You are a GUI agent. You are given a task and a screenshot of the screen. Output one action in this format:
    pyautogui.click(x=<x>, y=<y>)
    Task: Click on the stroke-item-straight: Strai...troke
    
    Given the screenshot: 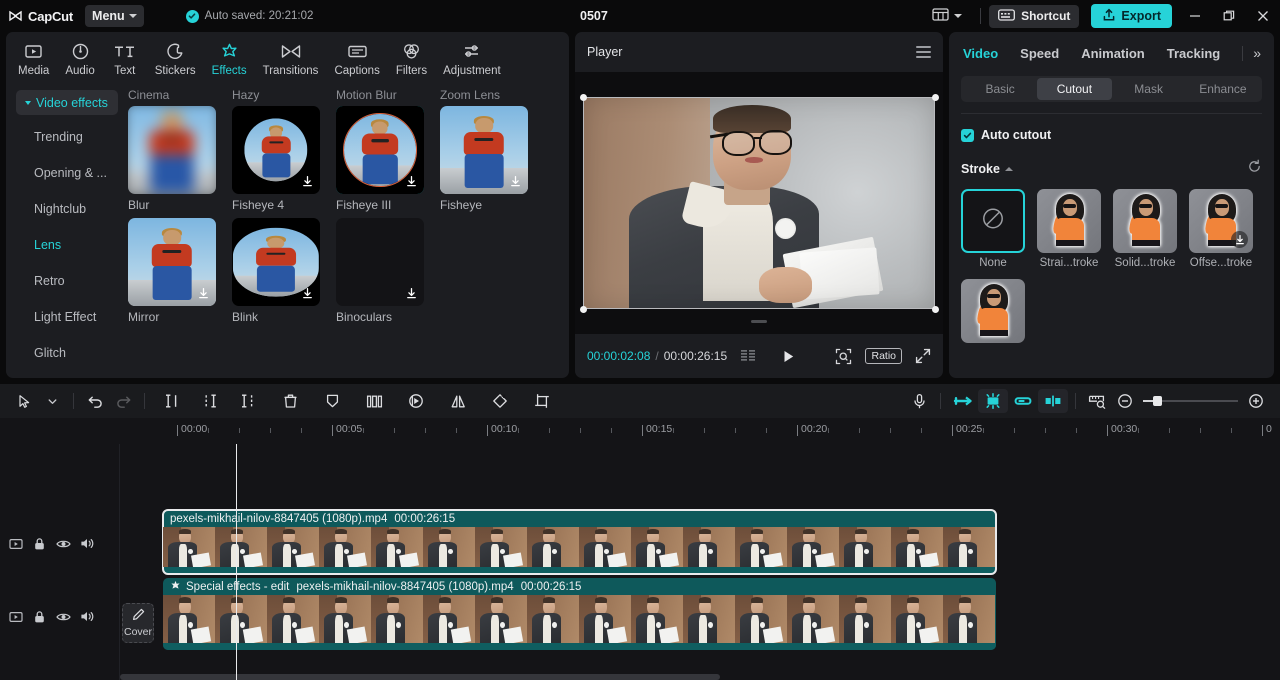 What is the action you would take?
    pyautogui.click(x=1069, y=229)
    